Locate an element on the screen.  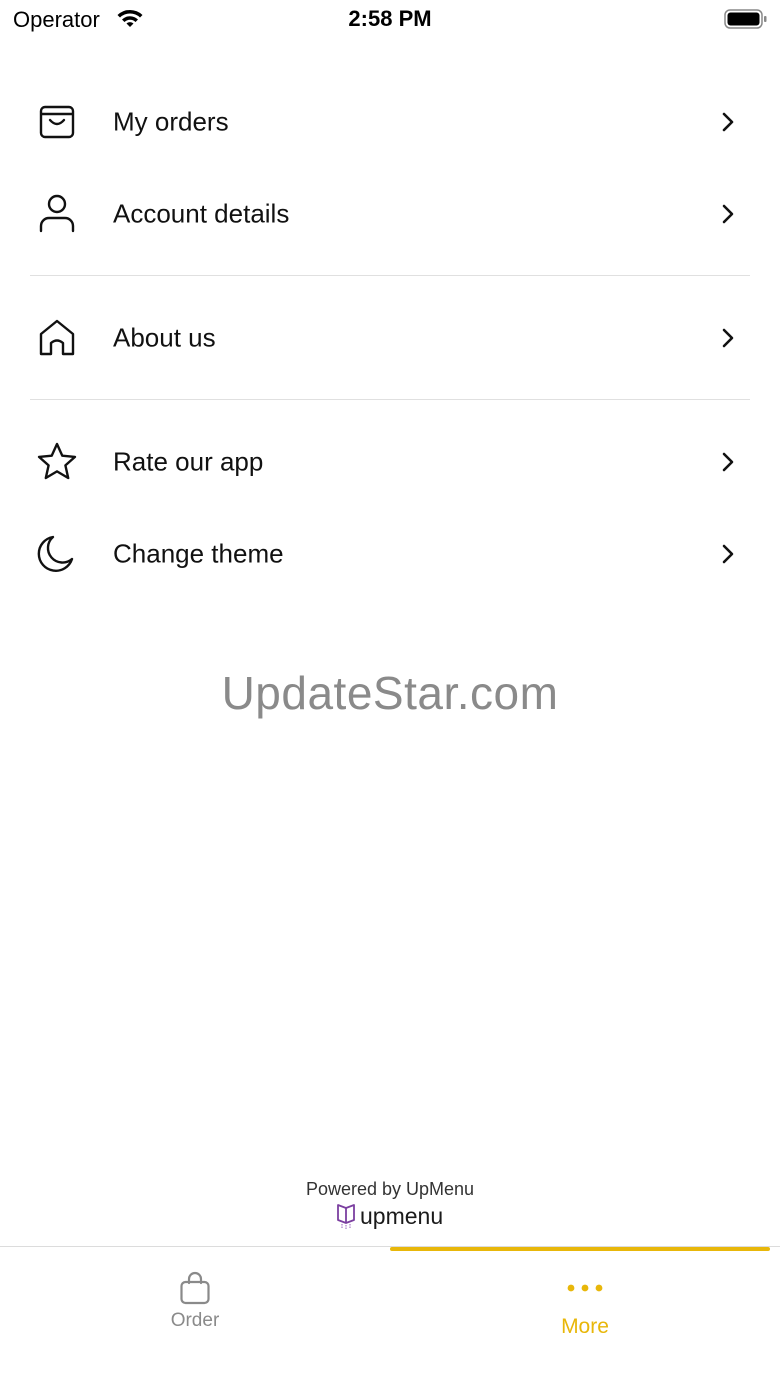
moon-icon is located at coordinates (55, 553).